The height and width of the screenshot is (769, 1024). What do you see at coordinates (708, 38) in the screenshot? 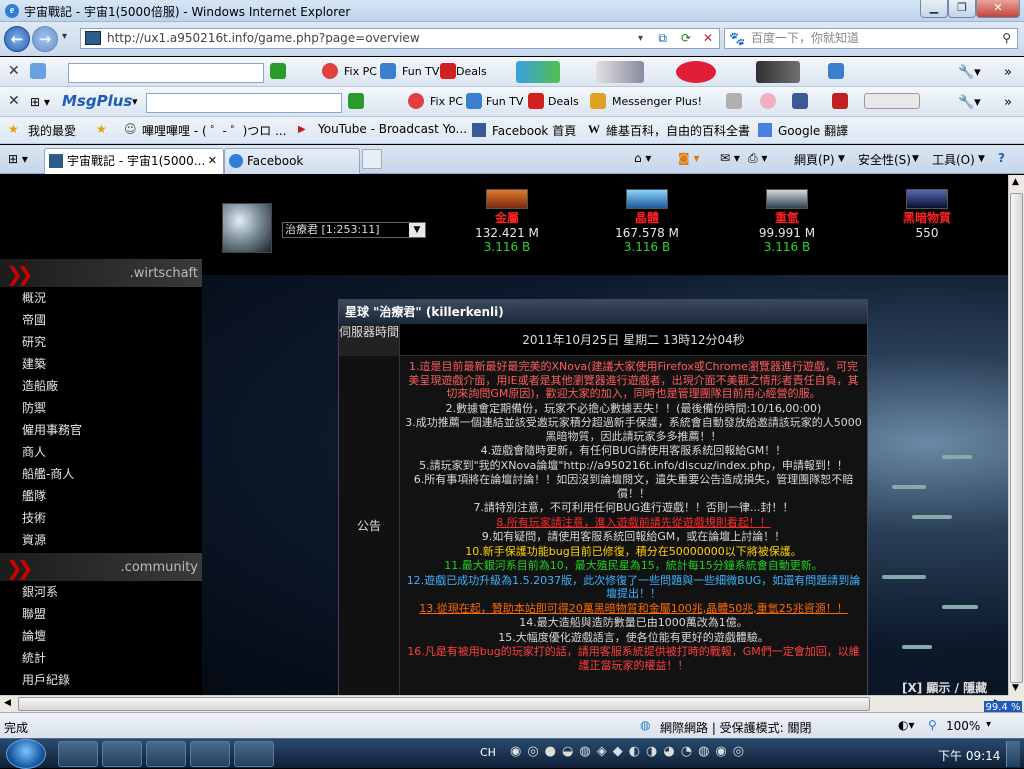
I see `stop-icon: ✕` at bounding box center [708, 38].